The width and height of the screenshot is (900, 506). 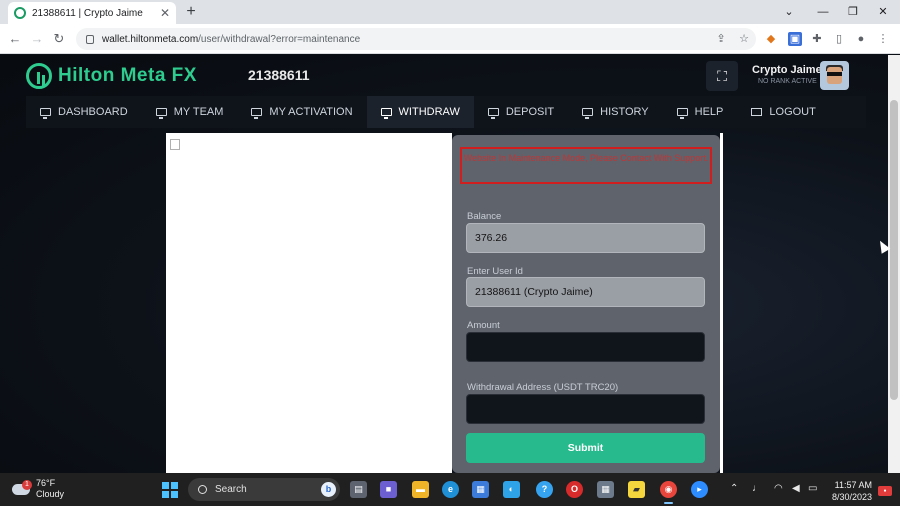 What do you see at coordinates (778, 488) in the screenshot?
I see `wifi-icon: ◠` at bounding box center [778, 488].